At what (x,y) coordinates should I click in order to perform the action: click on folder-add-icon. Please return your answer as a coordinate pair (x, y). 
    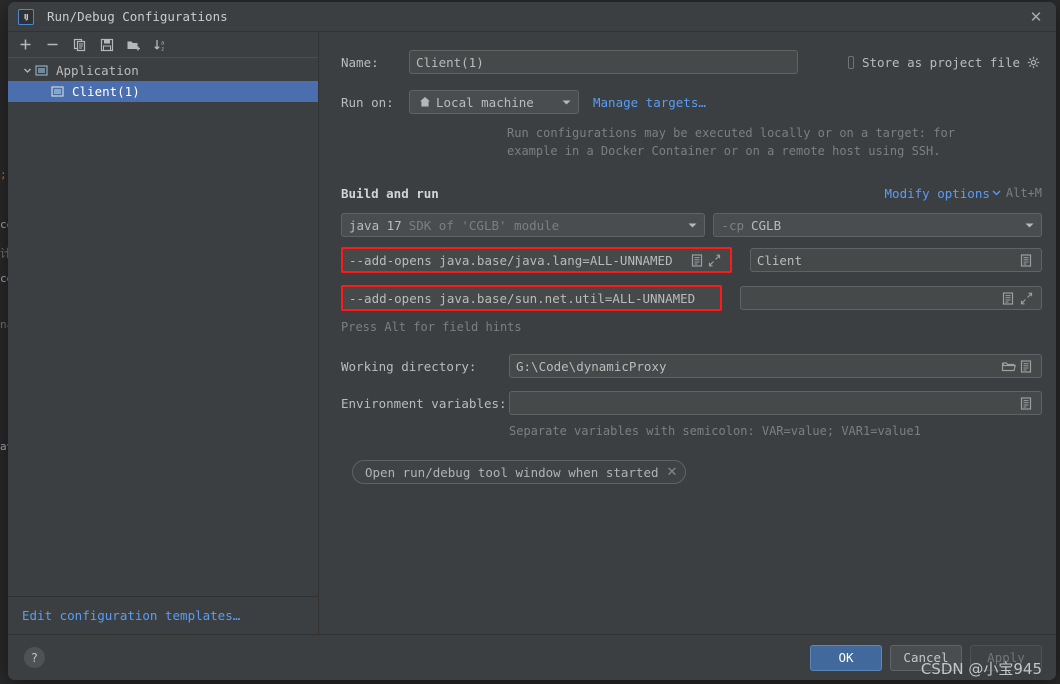
    Looking at the image, I should click on (133, 44).